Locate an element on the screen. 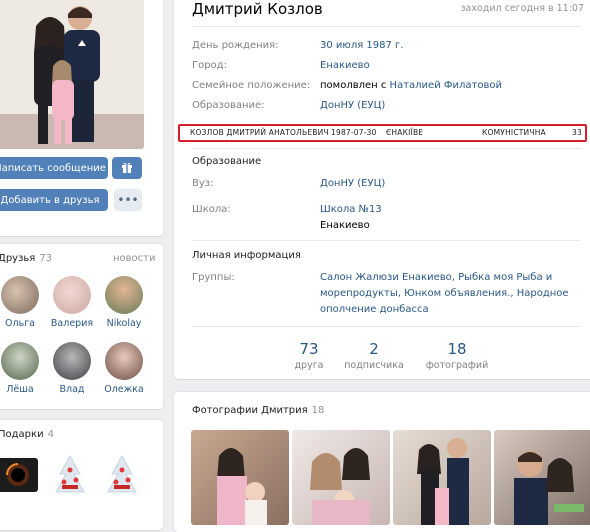 This screenshot has height=532, width=590. registry-name: КОЗЛОВ ДМИТРИЙ АНАТОЛЬЕВИЧ is located at coordinates (259, 132).